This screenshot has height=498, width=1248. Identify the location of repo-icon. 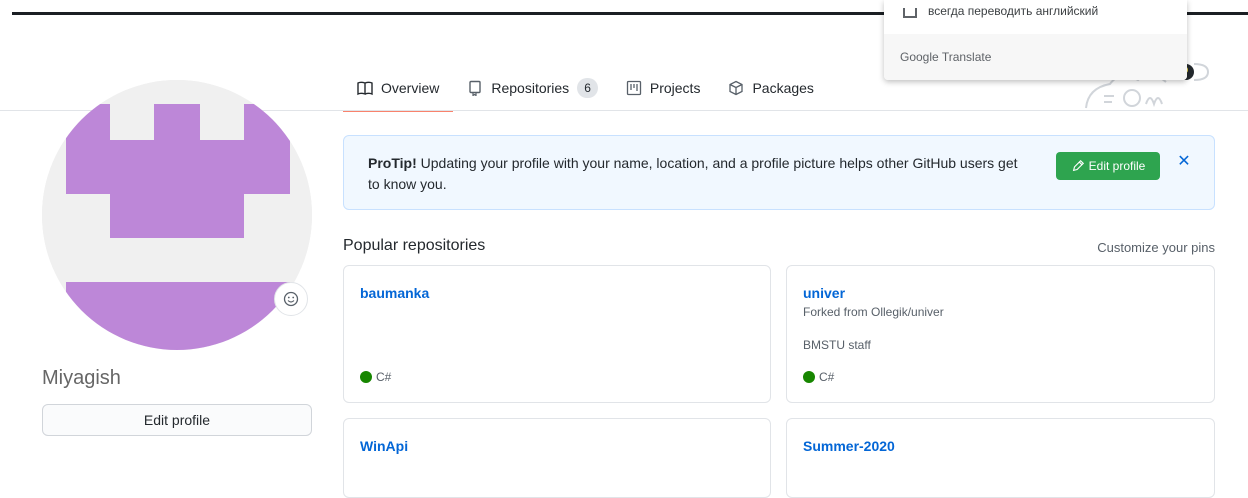
(475, 88).